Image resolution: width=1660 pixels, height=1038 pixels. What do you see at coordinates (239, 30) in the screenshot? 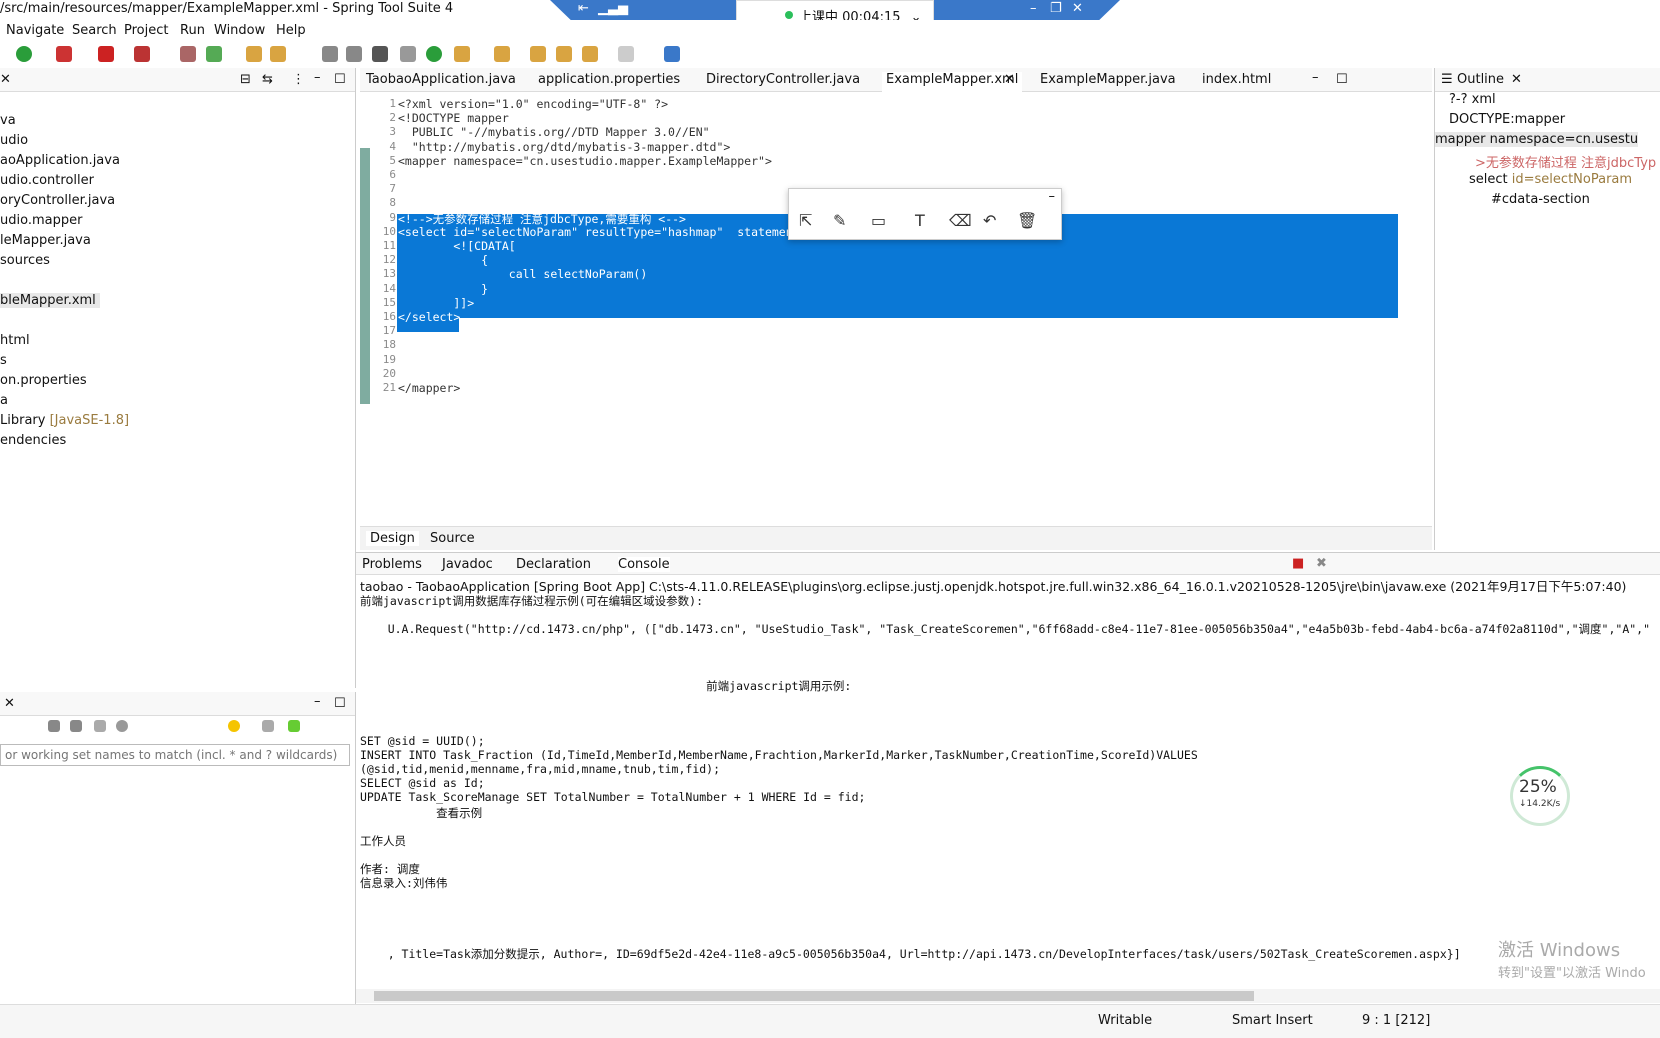
I see `menu-window: Window` at bounding box center [239, 30].